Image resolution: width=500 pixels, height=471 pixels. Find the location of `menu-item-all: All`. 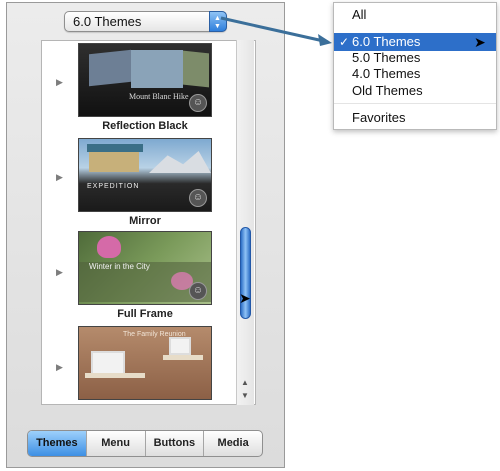

menu-item-all: All is located at coordinates (415, 15).